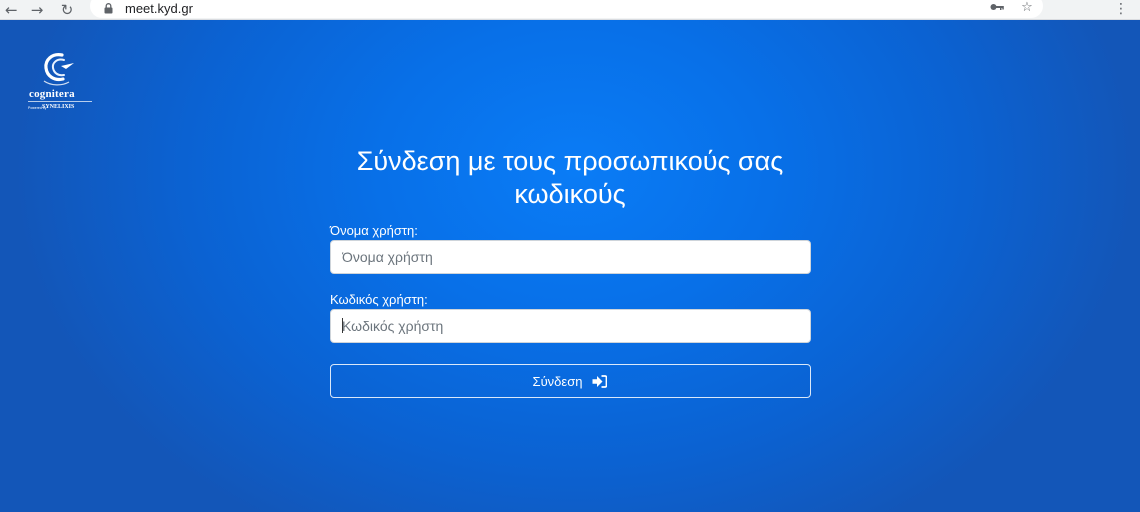 This screenshot has height=512, width=1140. I want to click on logo-divider, so click(60, 101).